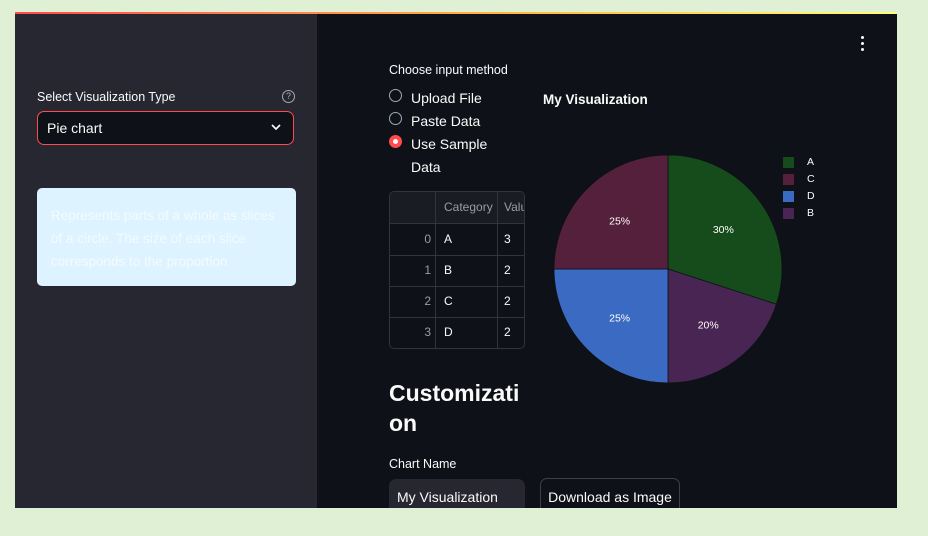  Describe the element at coordinates (619, 318) in the screenshot. I see `pie-label-d: 25%` at that location.